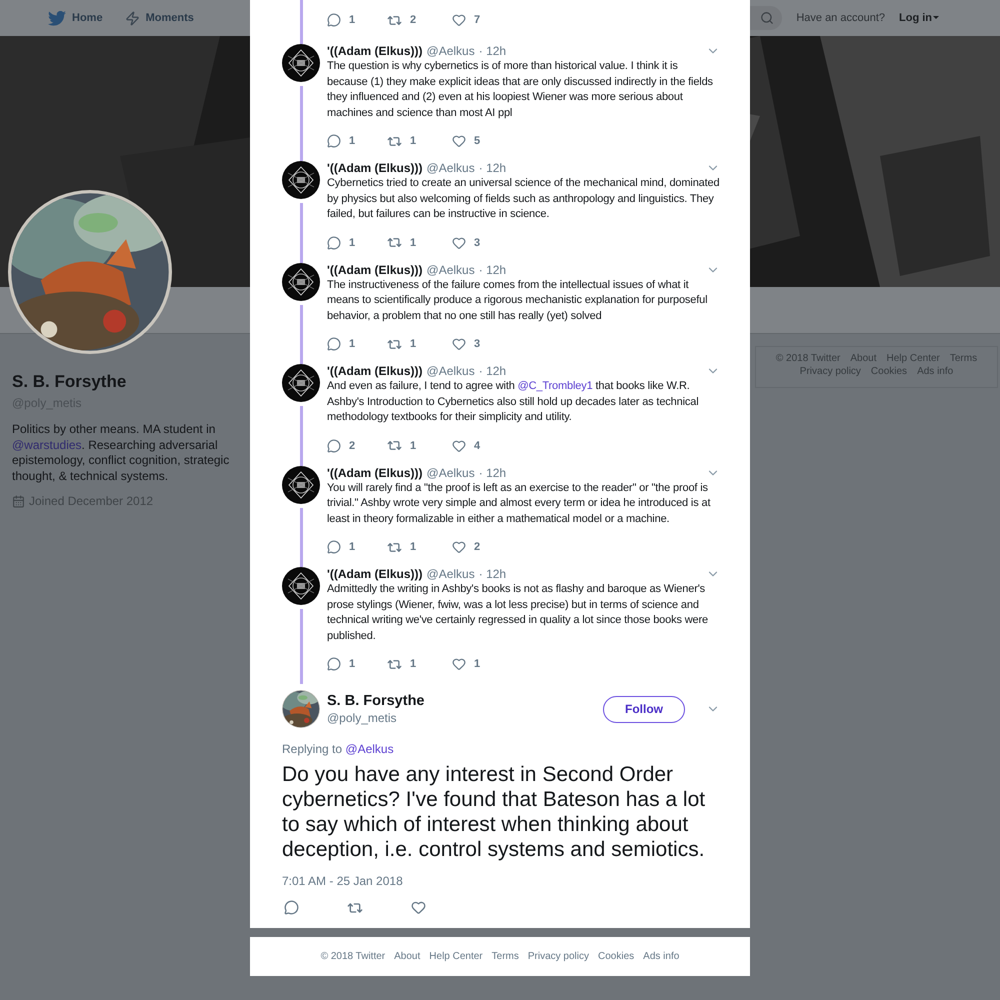  Describe the element at coordinates (482, 445) in the screenshot. I see `like-button: 4` at that location.